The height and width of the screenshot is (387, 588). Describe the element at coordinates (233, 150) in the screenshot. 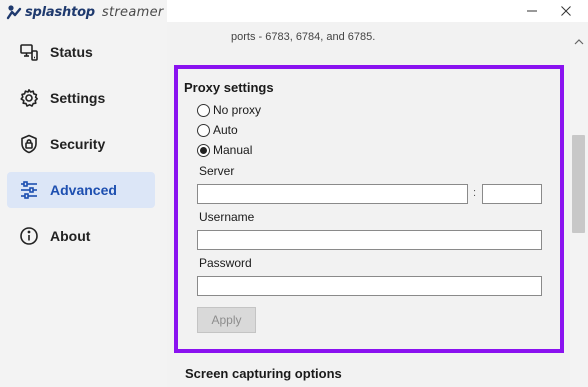

I see `radio-label: Manual` at that location.